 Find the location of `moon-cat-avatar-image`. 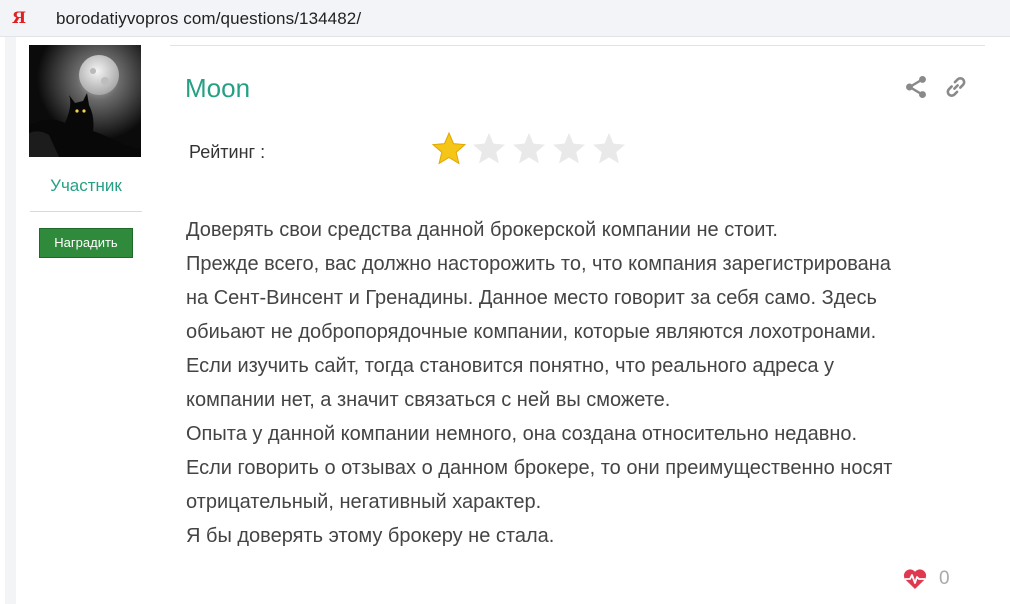

moon-cat-avatar-image is located at coordinates (85, 101).